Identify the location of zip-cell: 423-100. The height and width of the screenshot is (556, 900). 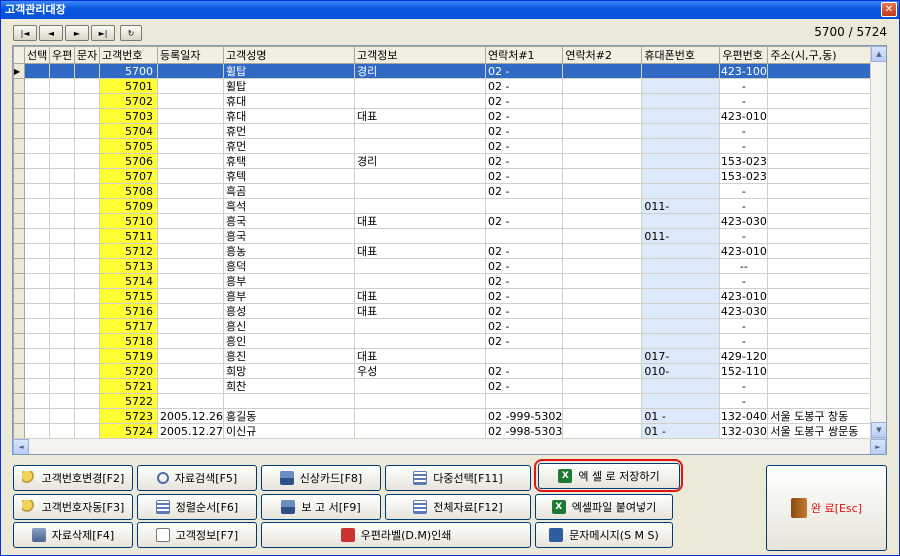
(744, 71).